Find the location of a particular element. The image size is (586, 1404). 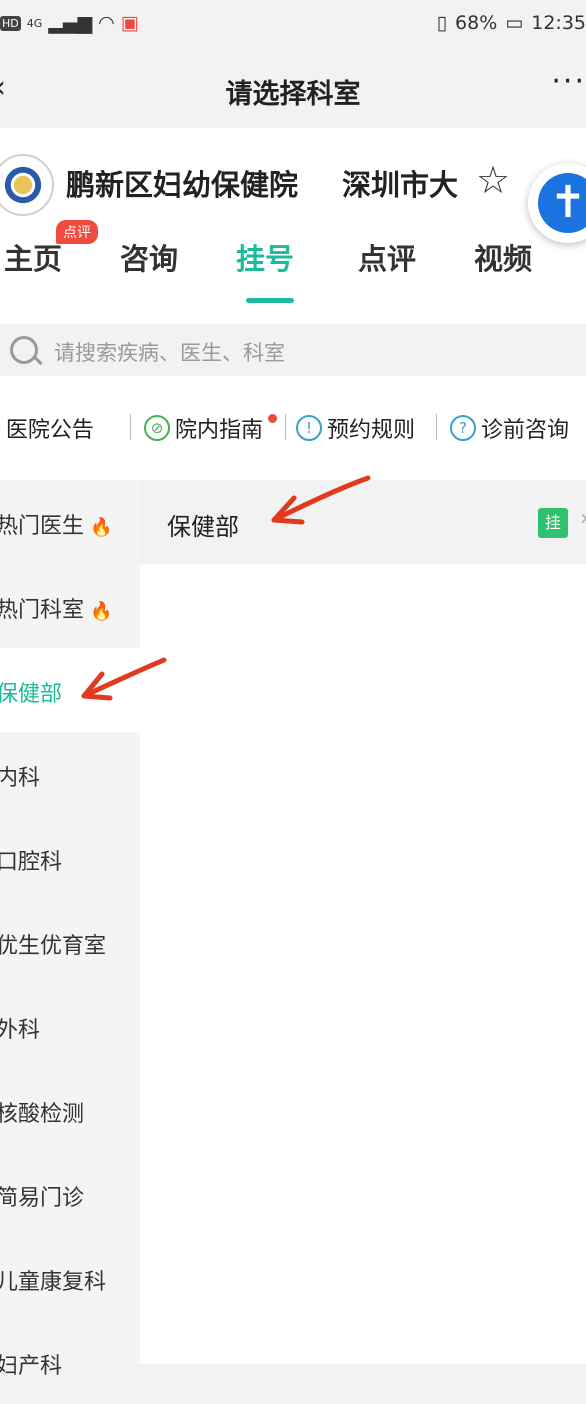

hospital-logo is located at coordinates (27, 185).